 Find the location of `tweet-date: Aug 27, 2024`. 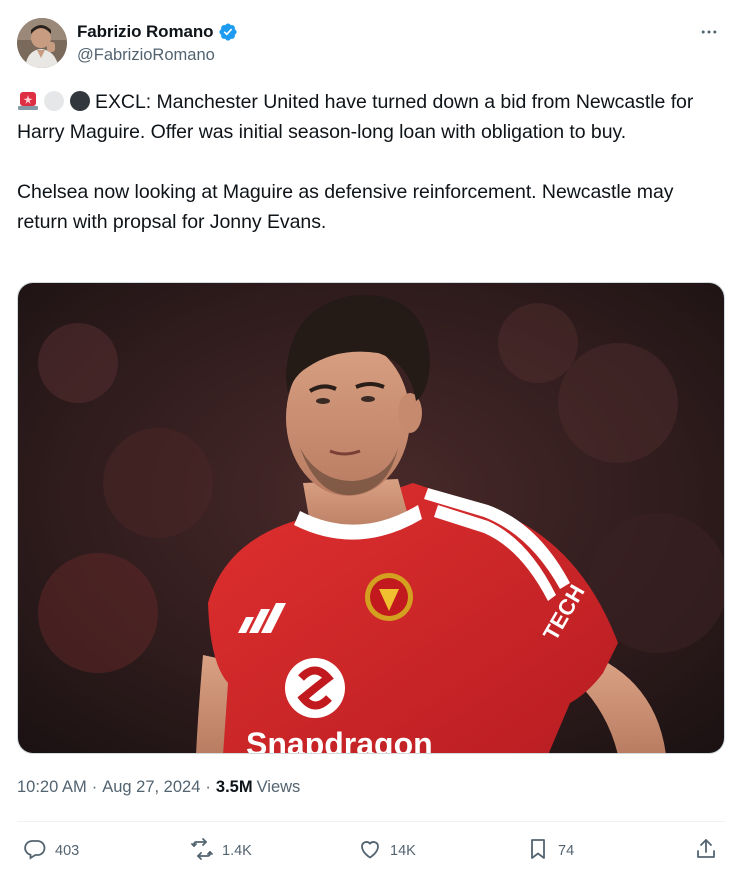

tweet-date: Aug 27, 2024 is located at coordinates (151, 787).